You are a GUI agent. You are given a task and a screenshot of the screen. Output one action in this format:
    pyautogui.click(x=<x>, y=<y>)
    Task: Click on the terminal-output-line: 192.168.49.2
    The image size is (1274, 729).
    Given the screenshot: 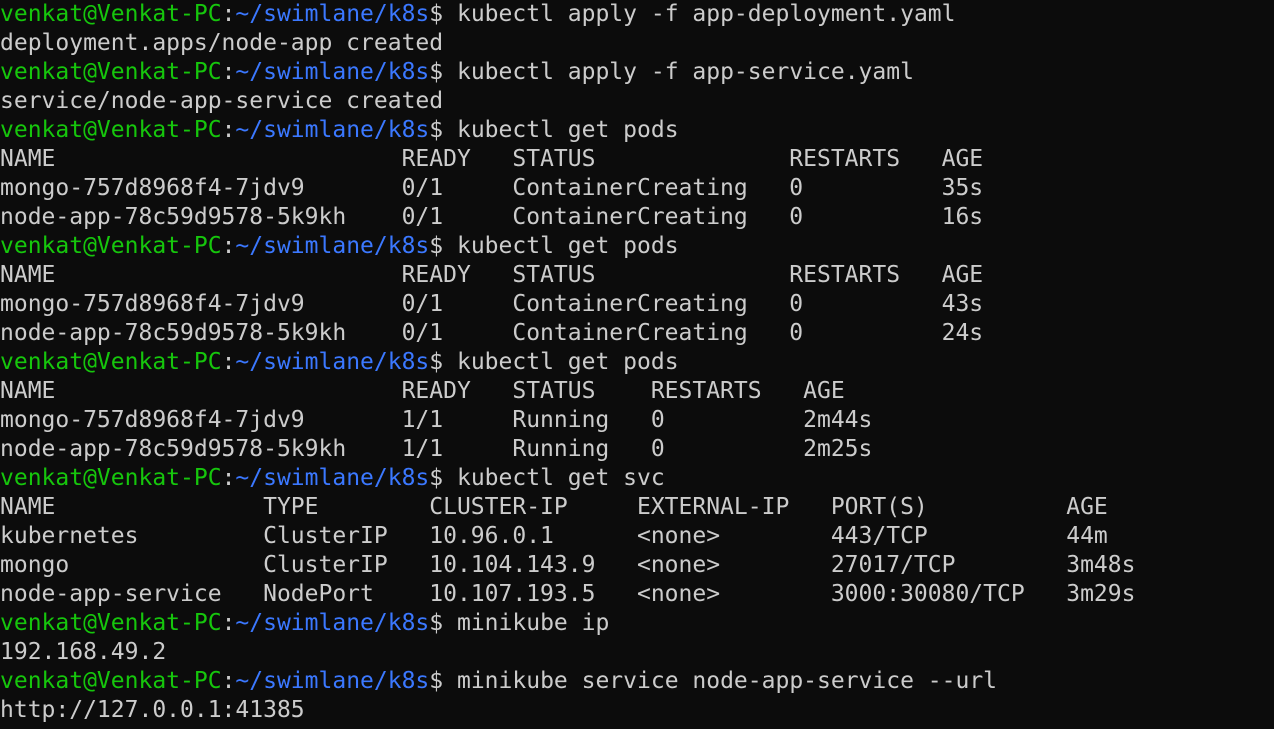 What is the action you would take?
    pyautogui.click(x=83, y=652)
    